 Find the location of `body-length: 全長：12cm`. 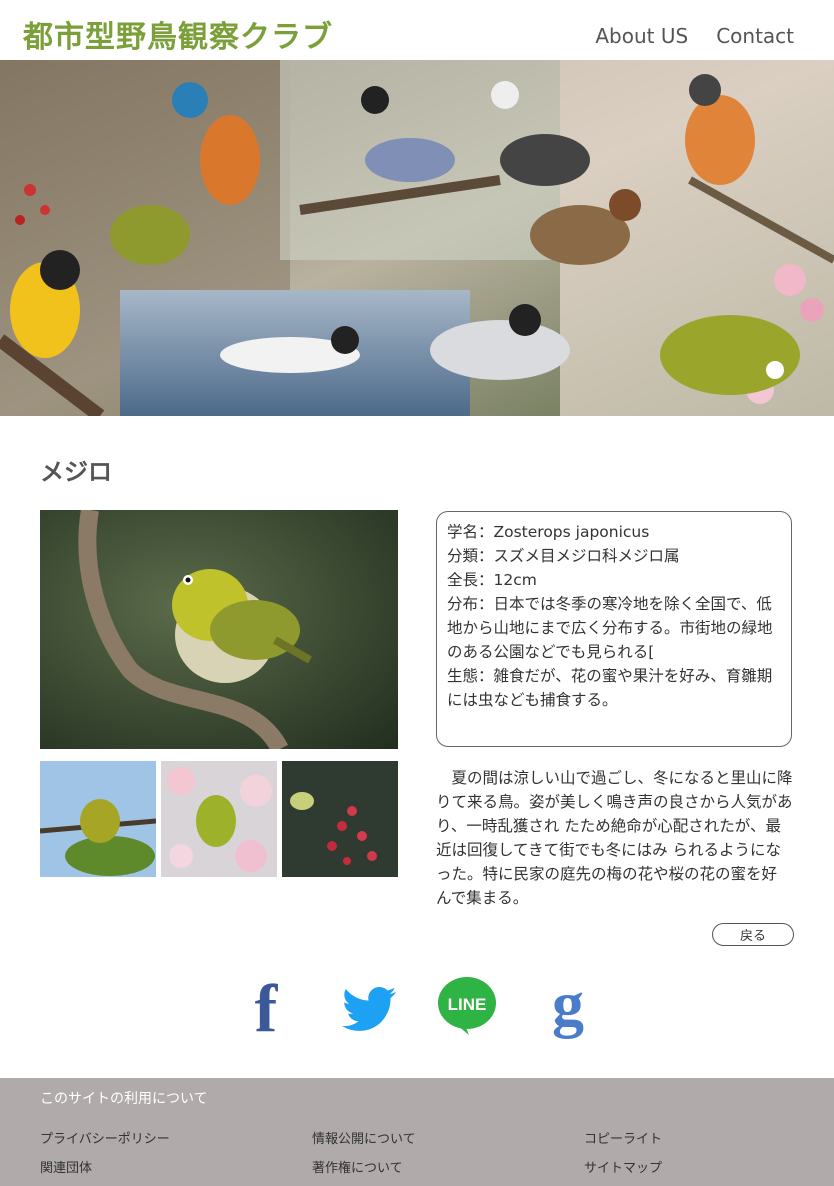

body-length: 全長：12cm is located at coordinates (492, 580).